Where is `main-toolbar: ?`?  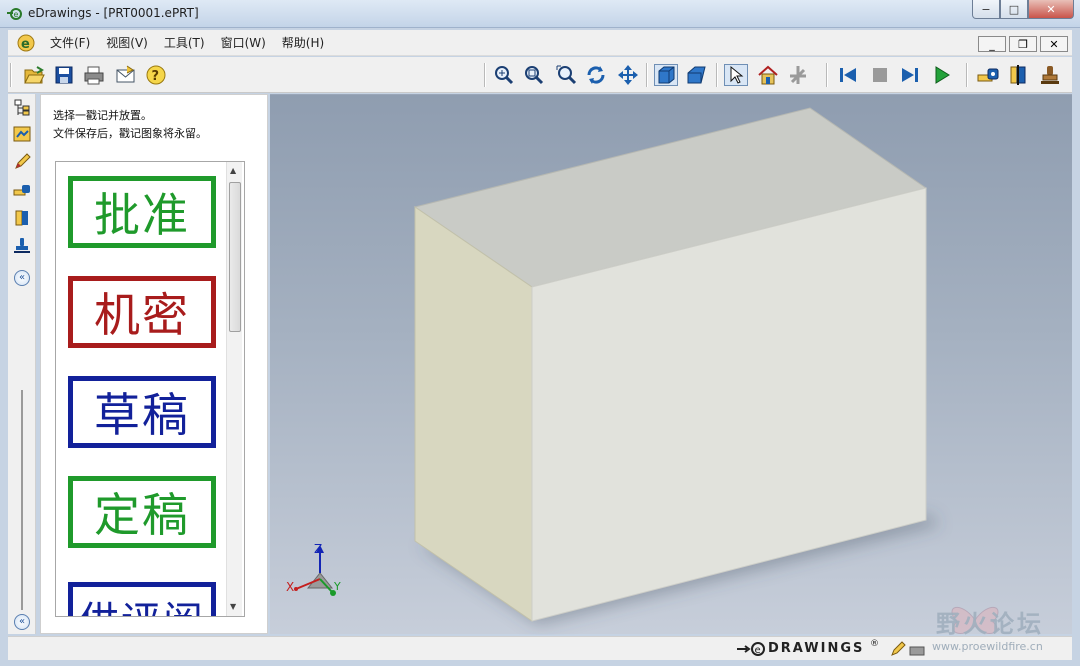 main-toolbar: ? is located at coordinates (540, 75).